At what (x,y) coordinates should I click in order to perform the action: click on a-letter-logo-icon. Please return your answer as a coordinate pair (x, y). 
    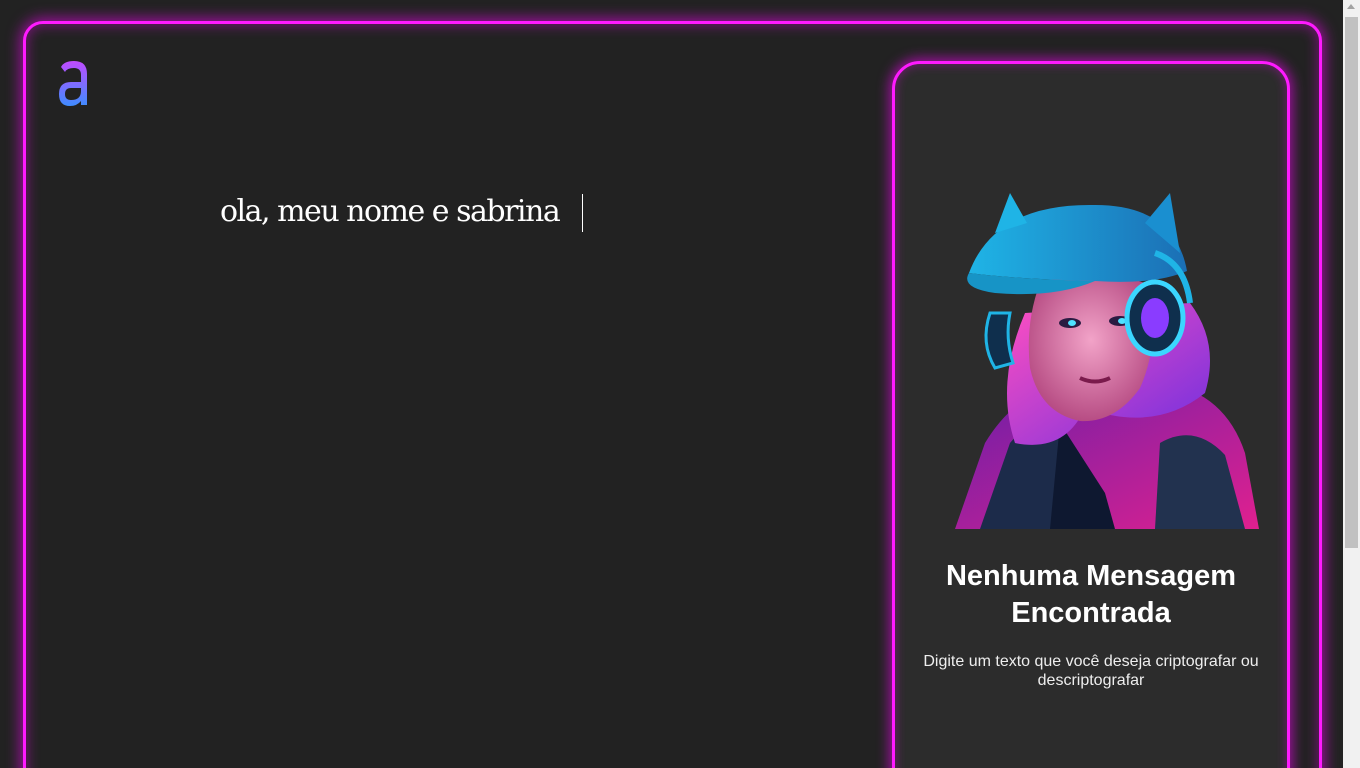
    Looking at the image, I should click on (73, 83).